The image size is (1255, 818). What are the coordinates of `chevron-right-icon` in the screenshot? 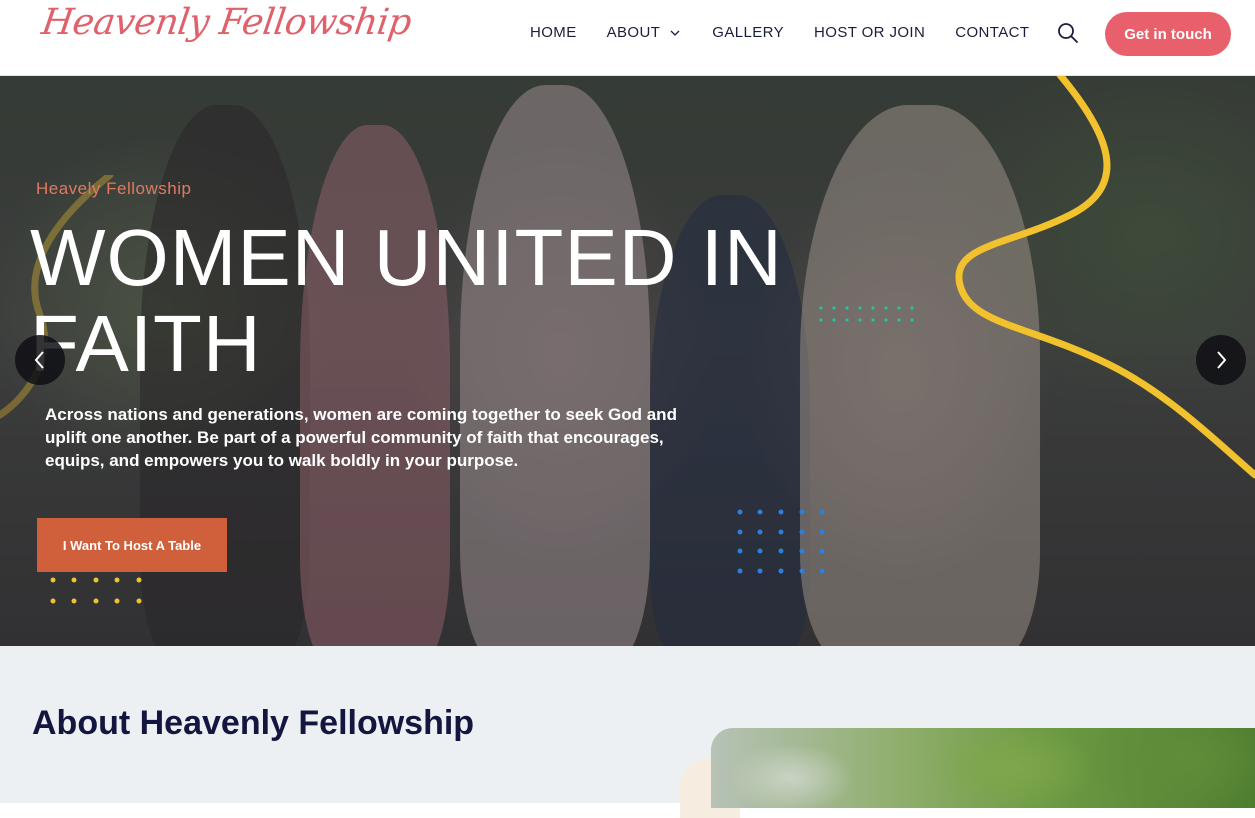 It's located at (1222, 360).